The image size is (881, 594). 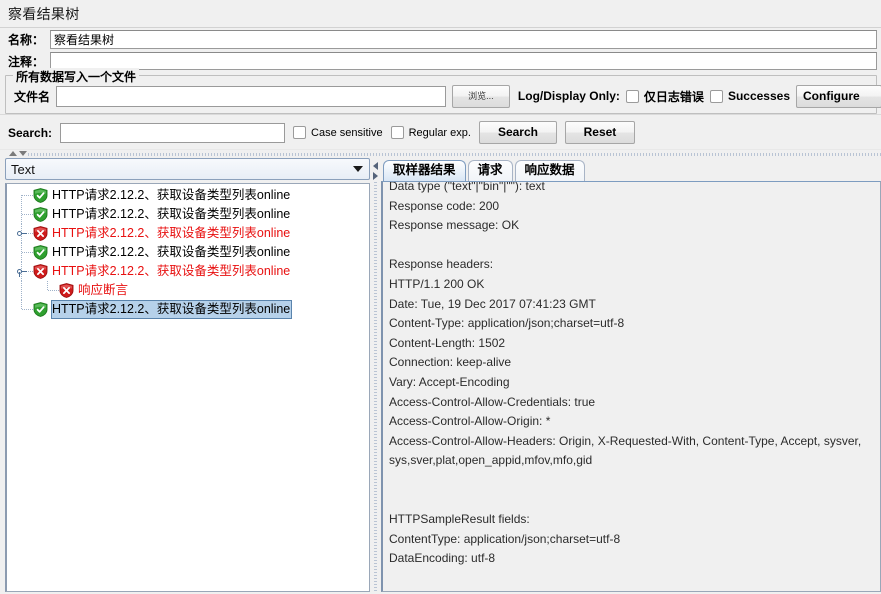 What do you see at coordinates (23, 169) in the screenshot?
I see `renderer-combobox-value: Text` at bounding box center [23, 169].